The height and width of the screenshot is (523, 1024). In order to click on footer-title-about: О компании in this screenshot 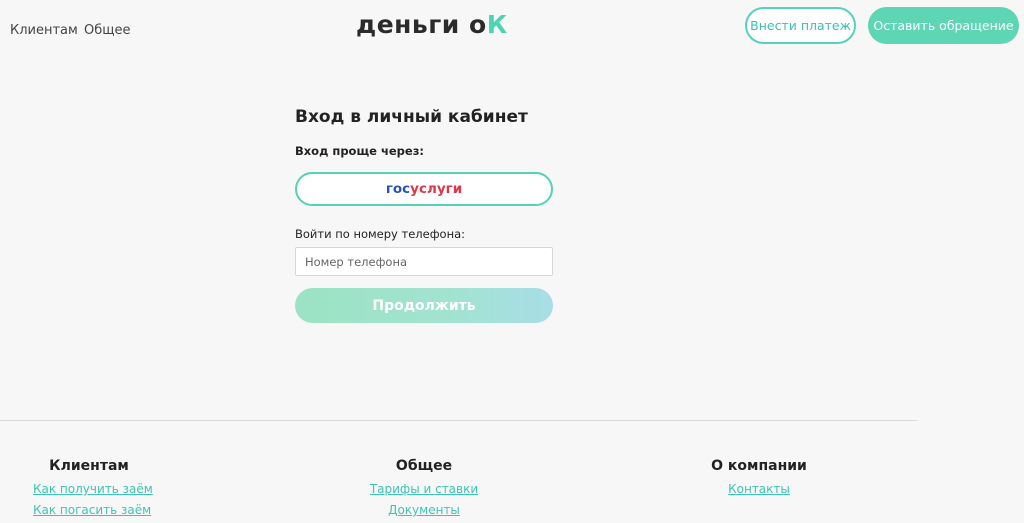, I will do `click(759, 466)`.